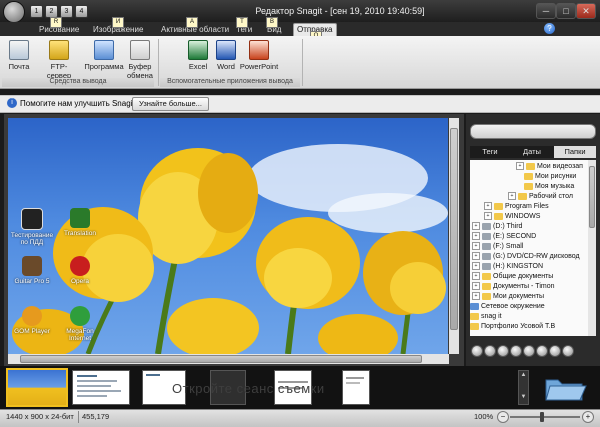 This screenshot has height=427, width=600. Describe the element at coordinates (545, 417) in the screenshot. I see `zoom-slider` at that location.